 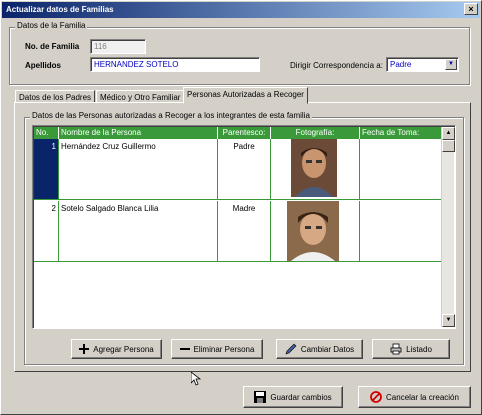 What do you see at coordinates (239, 56) in the screenshot?
I see `family-data-group` at bounding box center [239, 56].